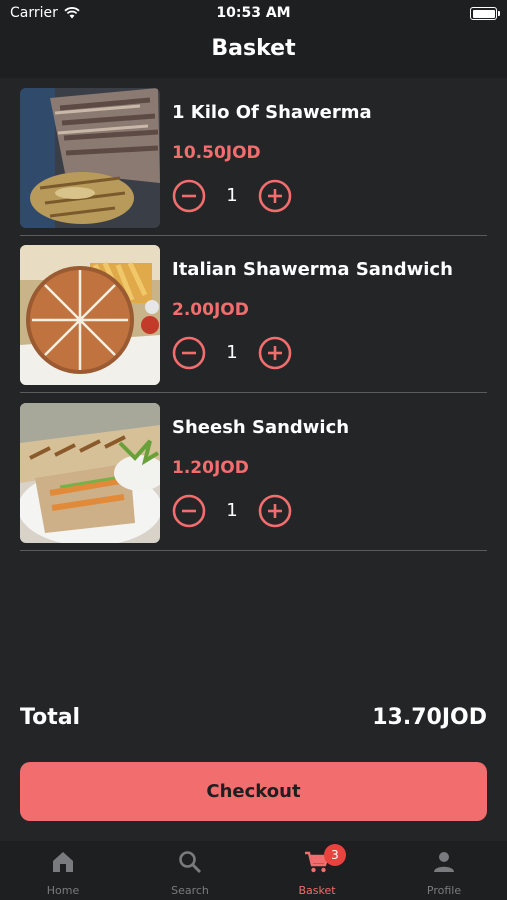  I want to click on tab-search: Search, so click(190, 870).